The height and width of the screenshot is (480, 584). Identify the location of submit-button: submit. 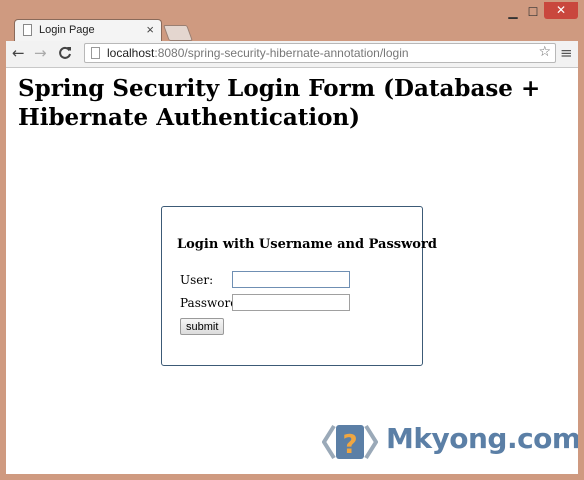
(202, 326).